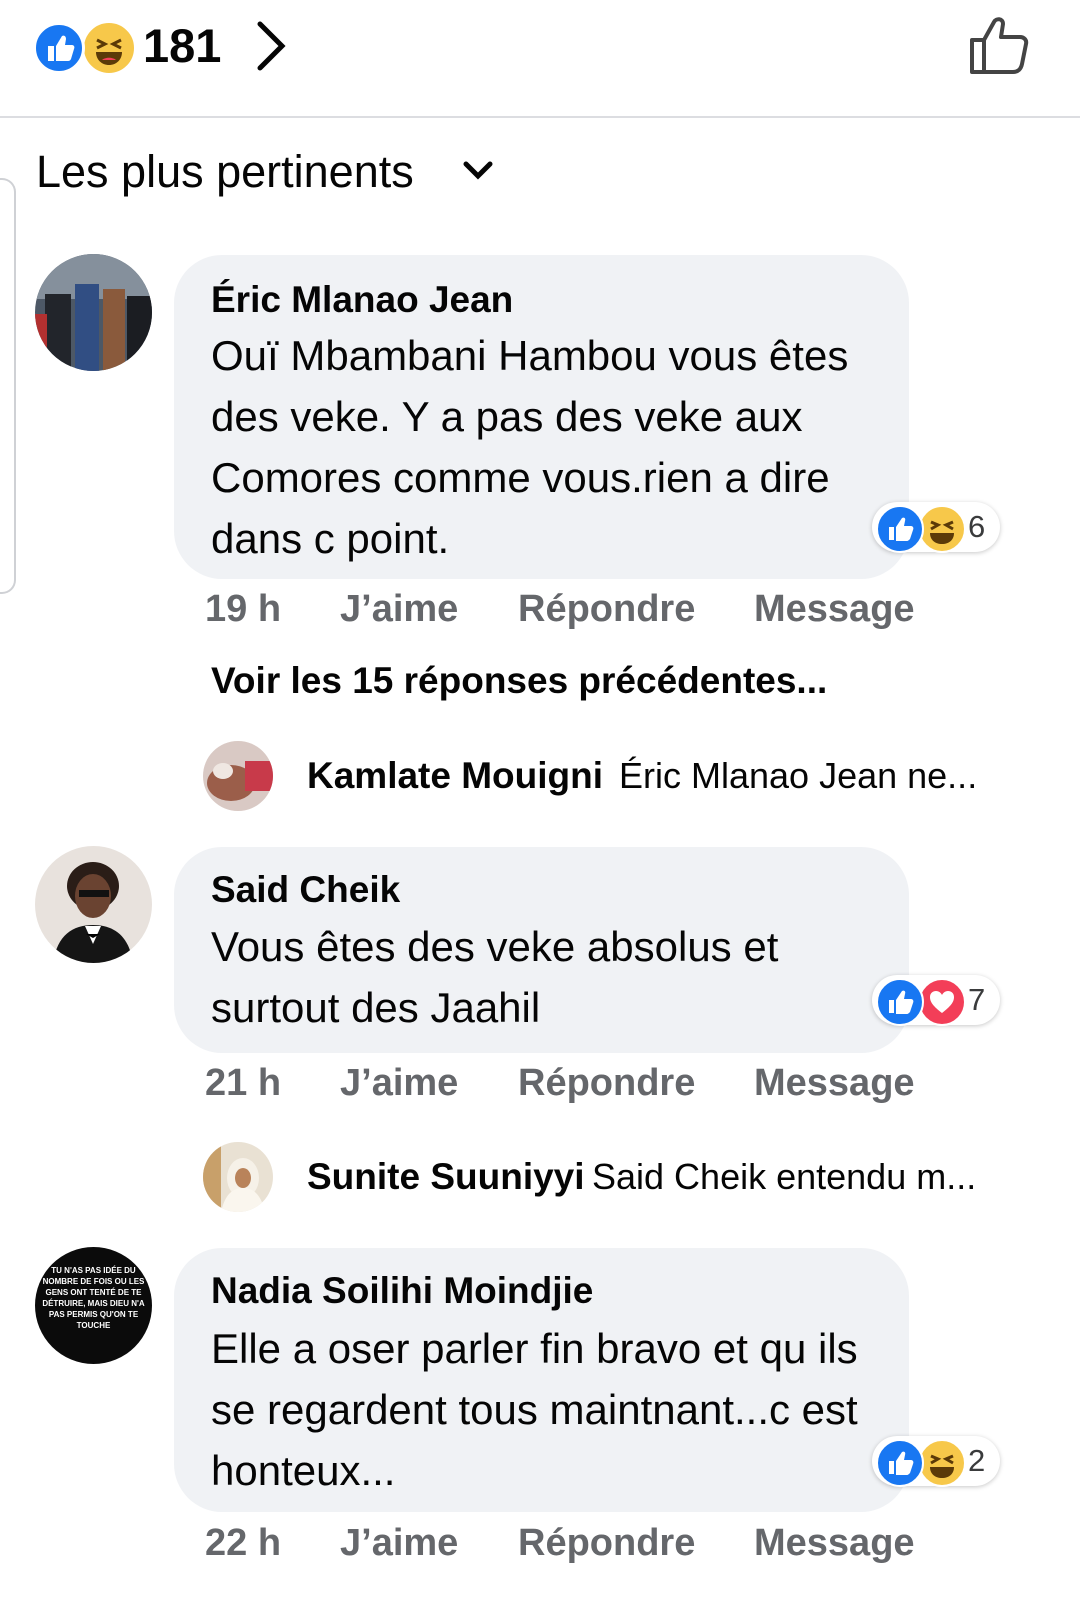 The height and width of the screenshot is (1623, 1080). I want to click on reaction-count: 7, so click(977, 999).